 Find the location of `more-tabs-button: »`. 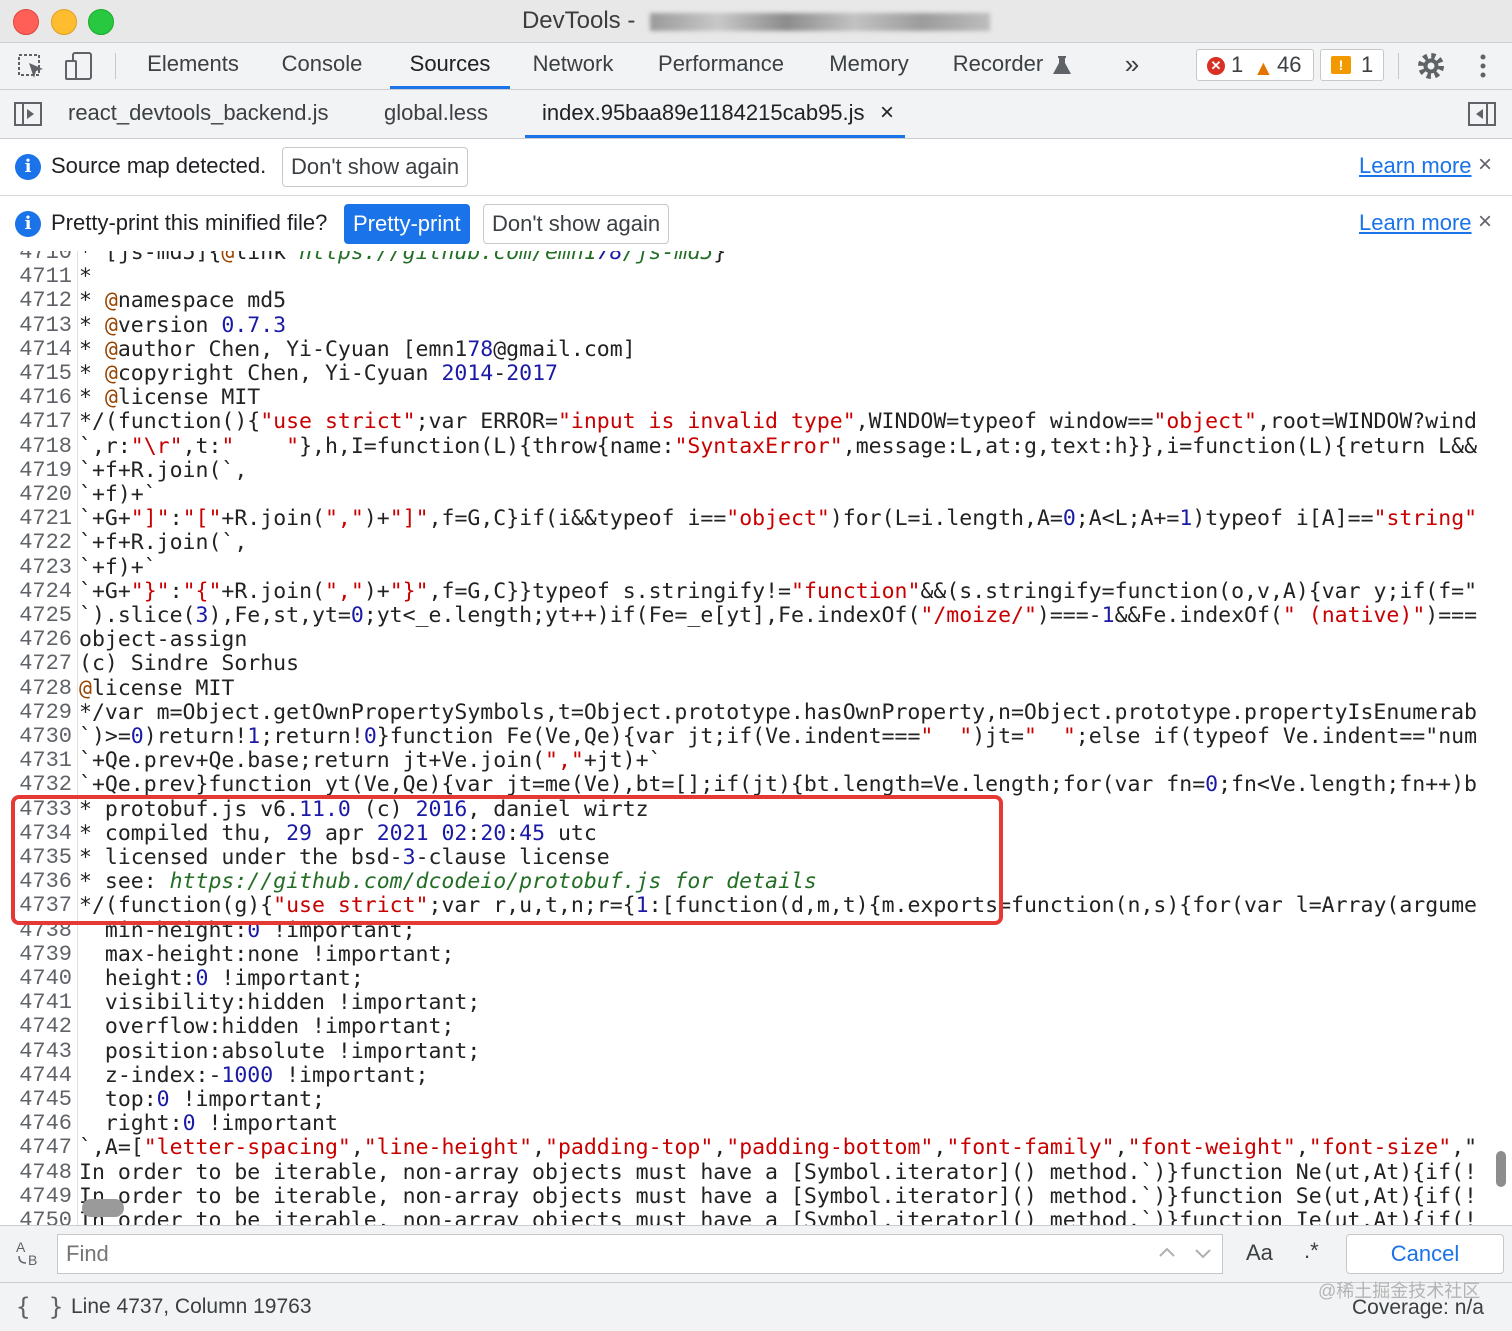

more-tabs-button: » is located at coordinates (1132, 66).